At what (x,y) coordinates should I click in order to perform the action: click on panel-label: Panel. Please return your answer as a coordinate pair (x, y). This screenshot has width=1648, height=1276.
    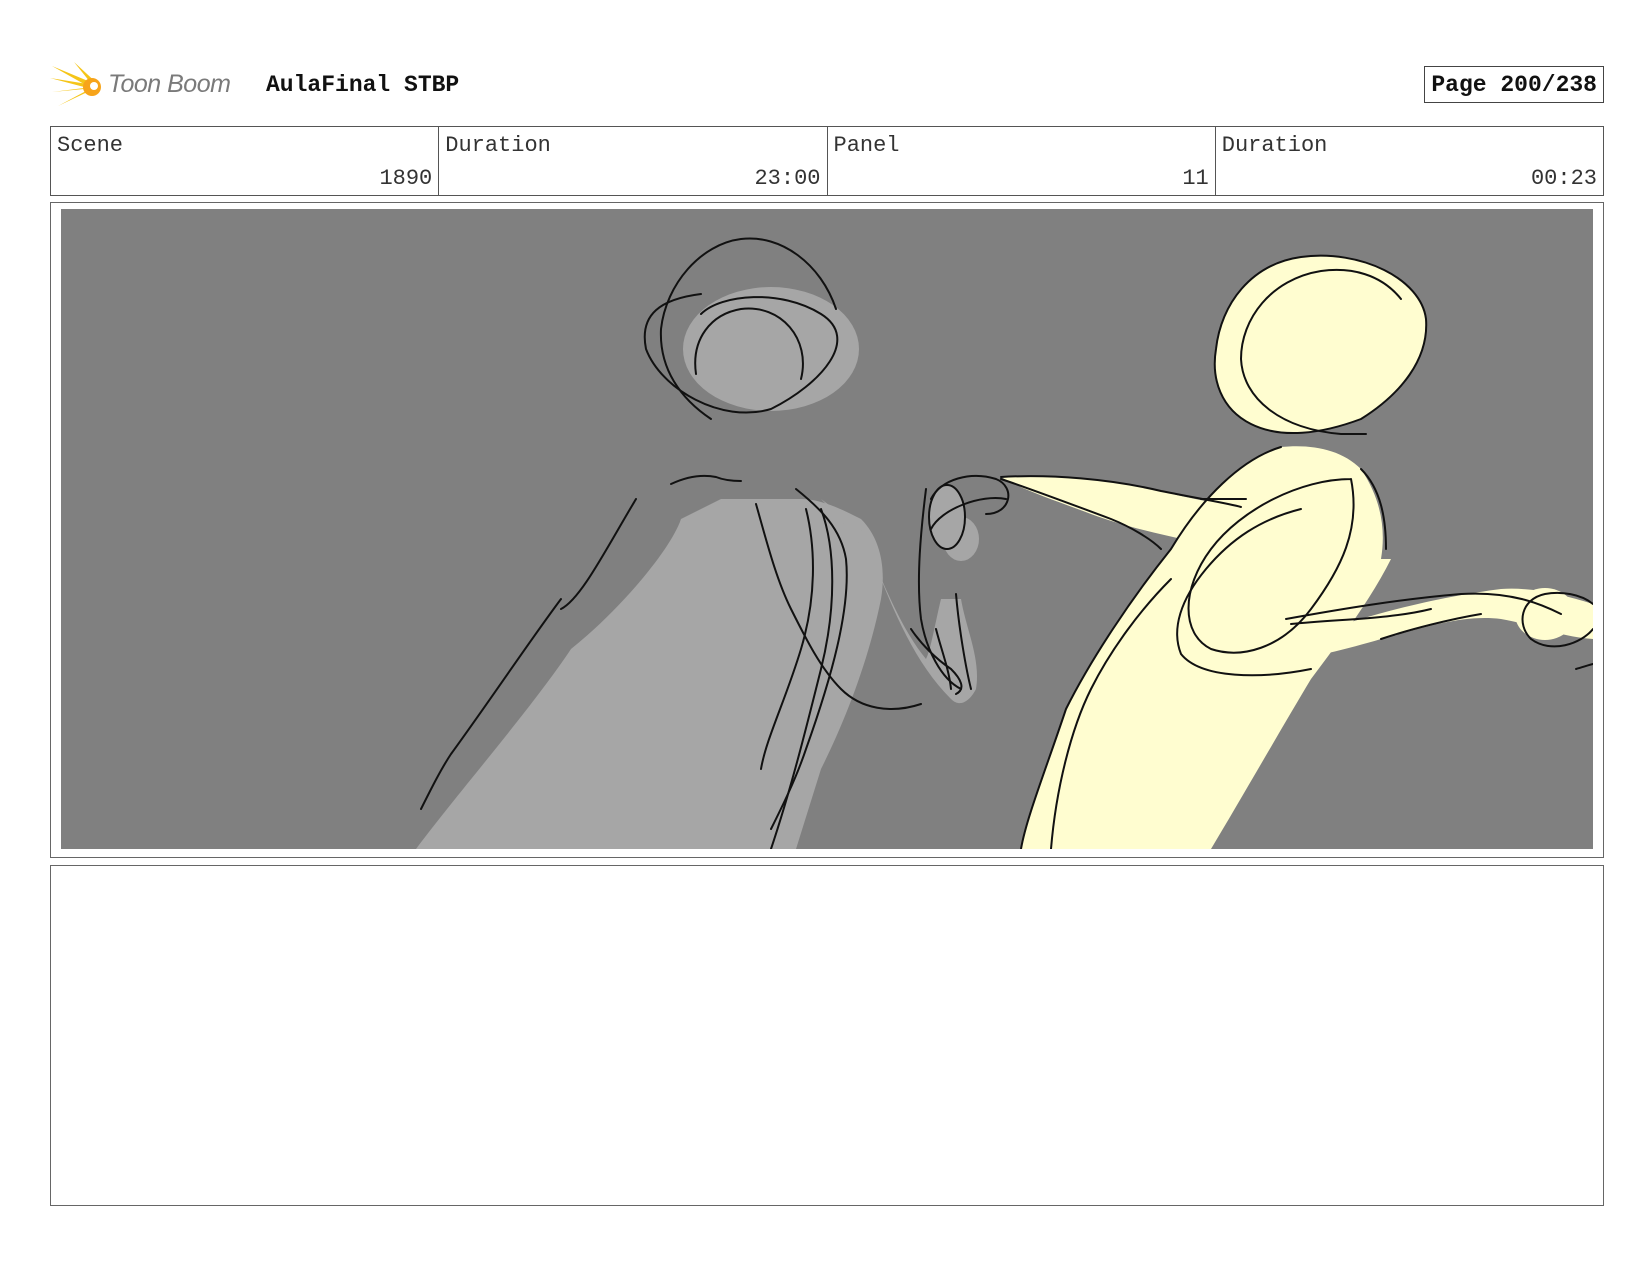
    Looking at the image, I should click on (866, 145).